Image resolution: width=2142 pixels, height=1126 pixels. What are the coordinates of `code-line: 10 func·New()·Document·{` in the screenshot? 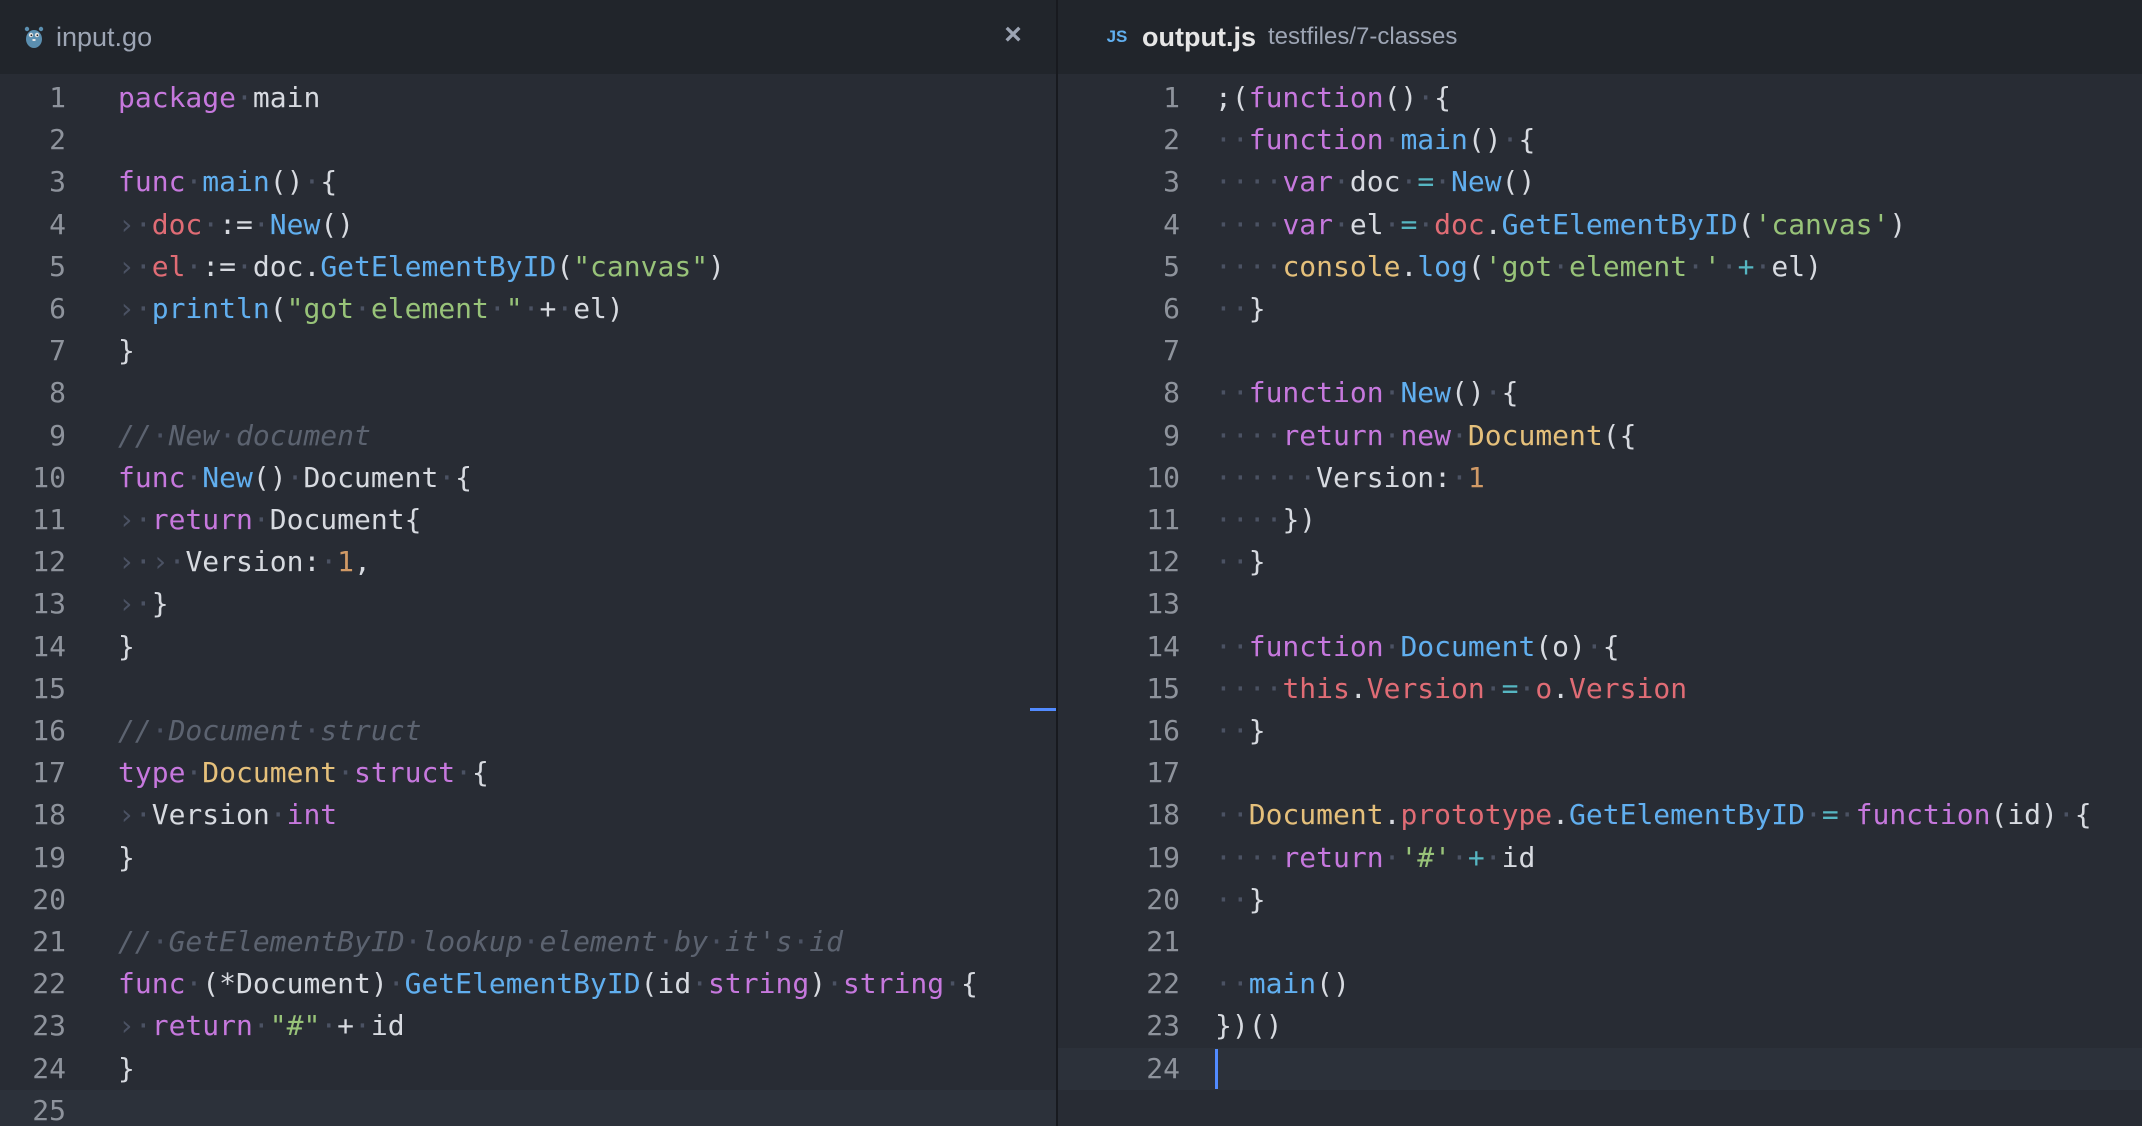 It's located at (528, 478).